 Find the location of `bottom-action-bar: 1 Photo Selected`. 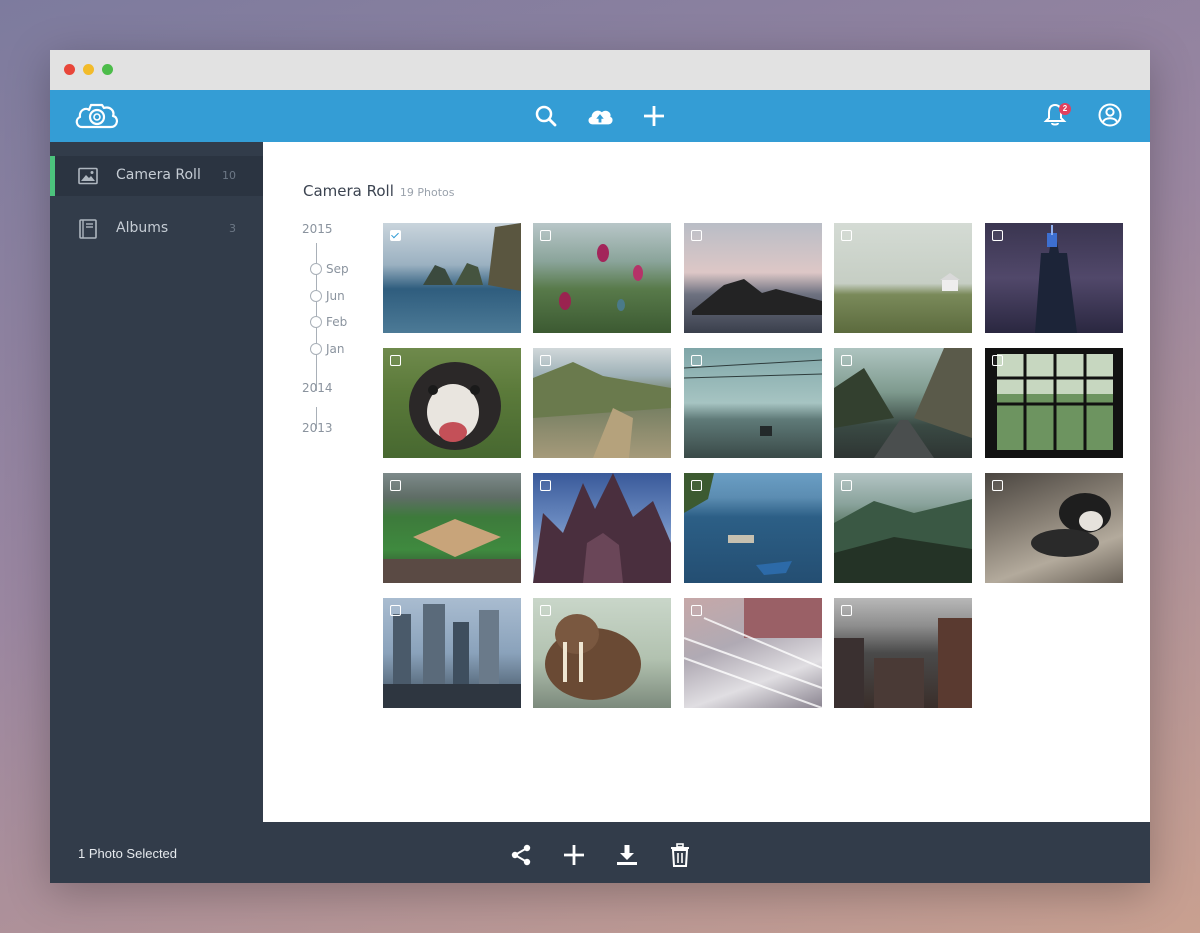

bottom-action-bar: 1 Photo Selected is located at coordinates (600, 852).